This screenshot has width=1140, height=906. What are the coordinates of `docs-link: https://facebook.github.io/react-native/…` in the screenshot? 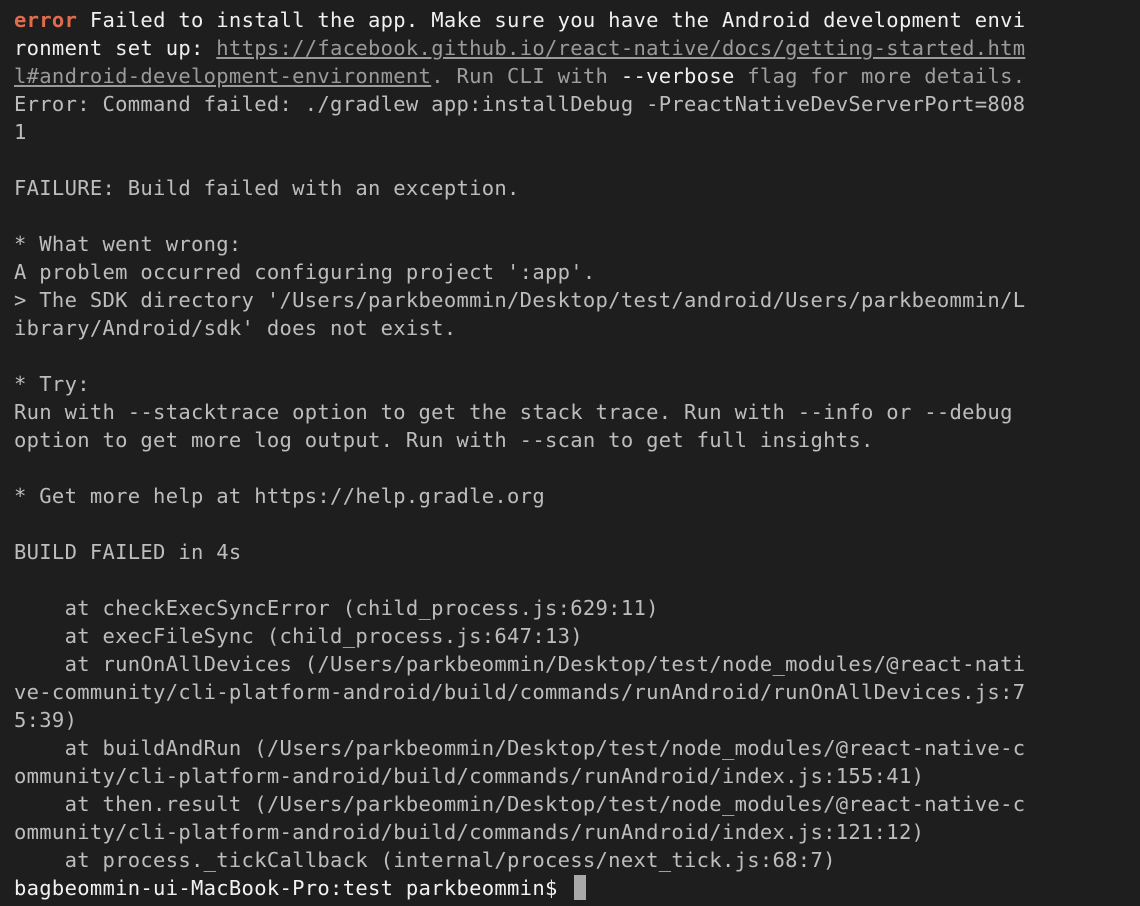 It's located at (620, 48).